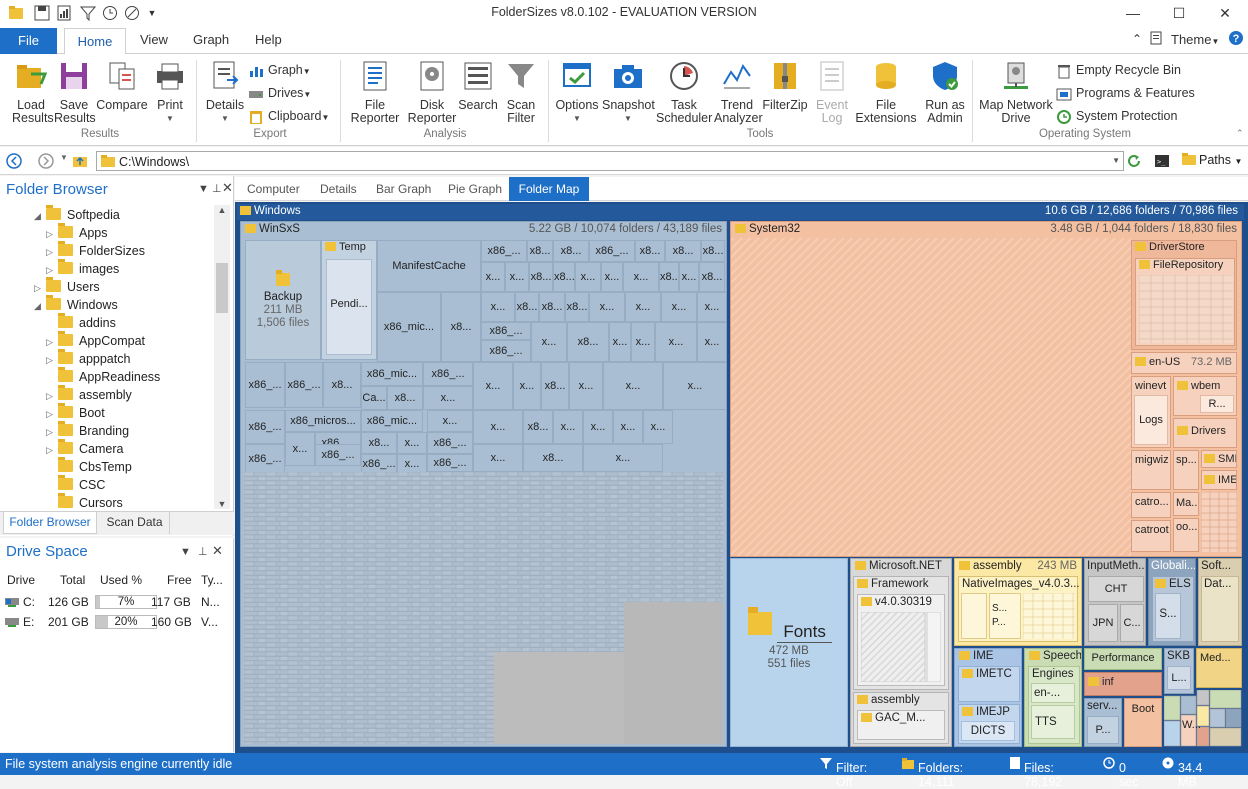  Describe the element at coordinates (268, 39) in the screenshot. I see `tab-help: Help` at that location.